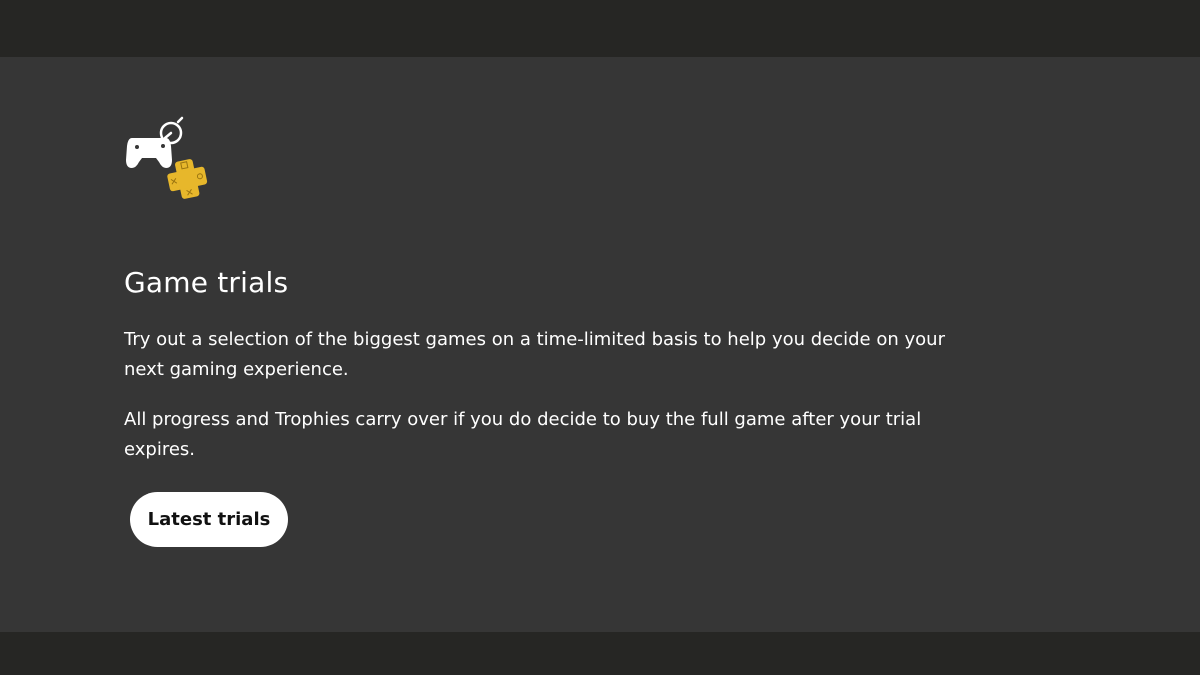 This screenshot has width=1200, height=675. Describe the element at coordinates (206, 282) in the screenshot. I see `section-title: Game trials` at that location.